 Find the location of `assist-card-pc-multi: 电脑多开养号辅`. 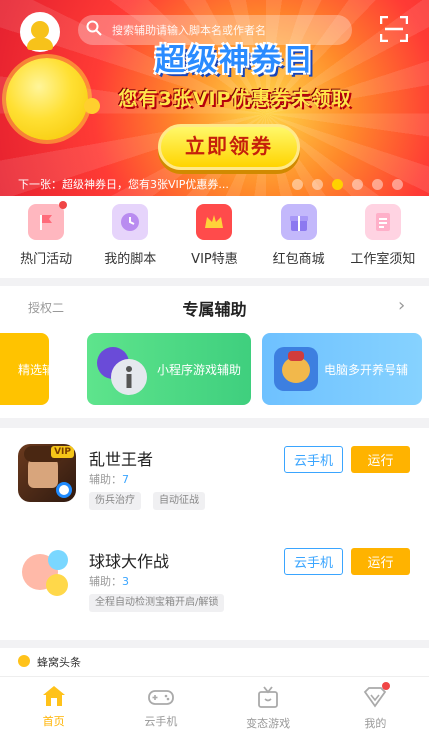

assist-card-pc-multi: 电脑多开养号辅 is located at coordinates (342, 369).